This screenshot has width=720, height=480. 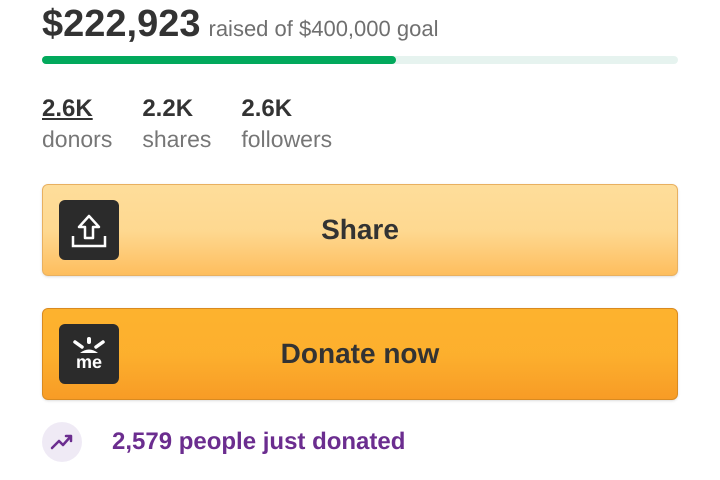 I want to click on share-icon, so click(x=89, y=230).